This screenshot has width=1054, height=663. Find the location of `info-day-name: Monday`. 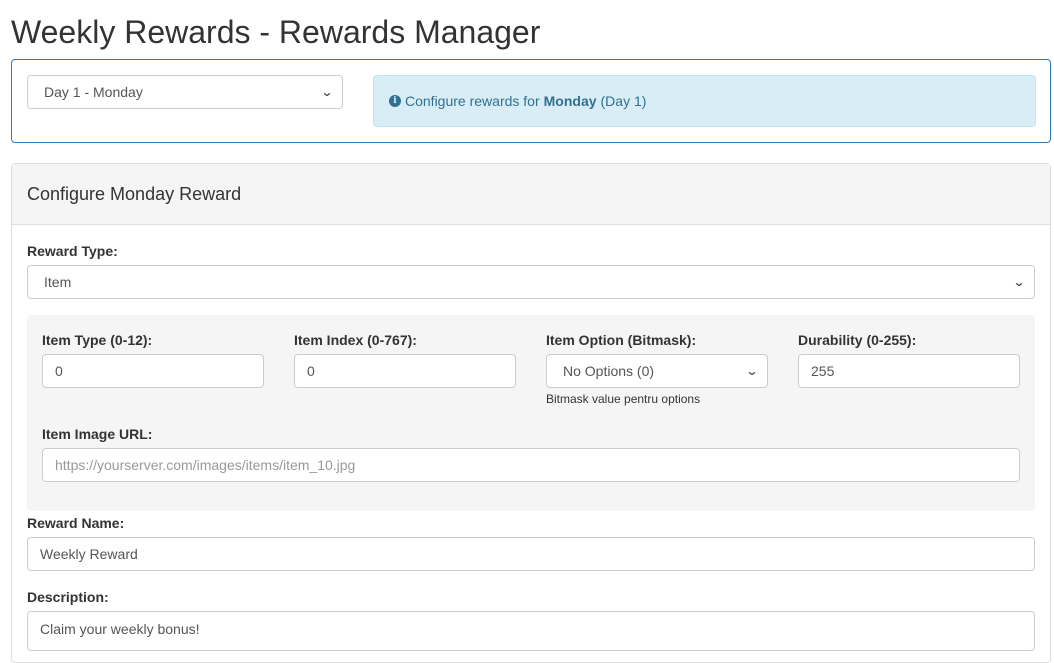

info-day-name: Monday is located at coordinates (570, 101).